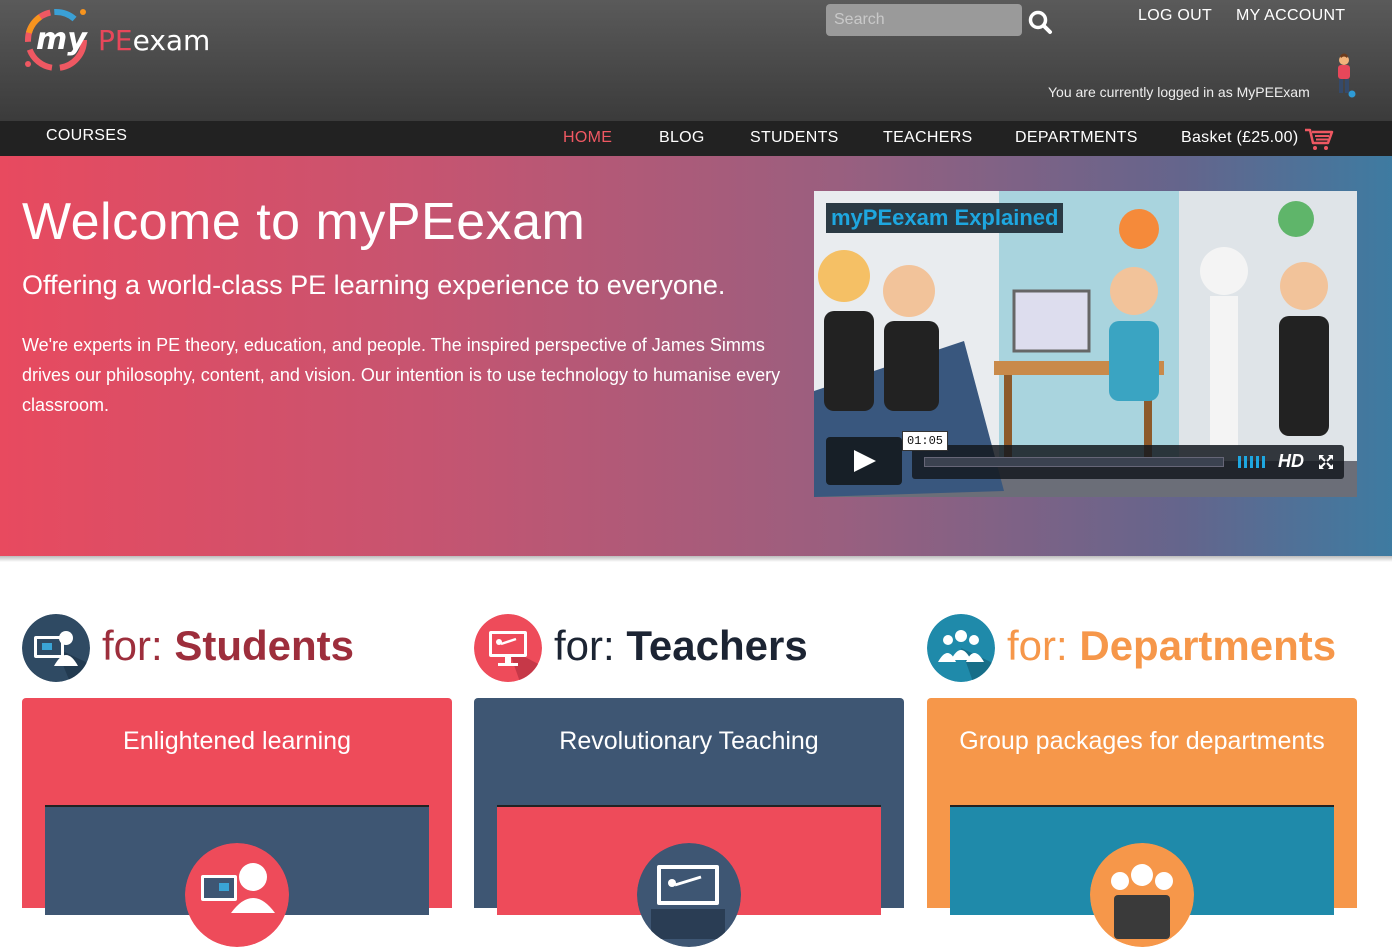  I want to click on teachers-card-title: Revolutionary Teaching, so click(689, 741).